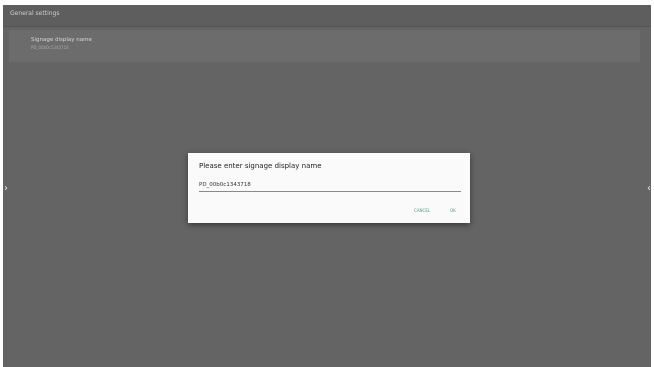 The height and width of the screenshot is (367, 654). What do you see at coordinates (35, 13) in the screenshot?
I see `page-title: General settings` at bounding box center [35, 13].